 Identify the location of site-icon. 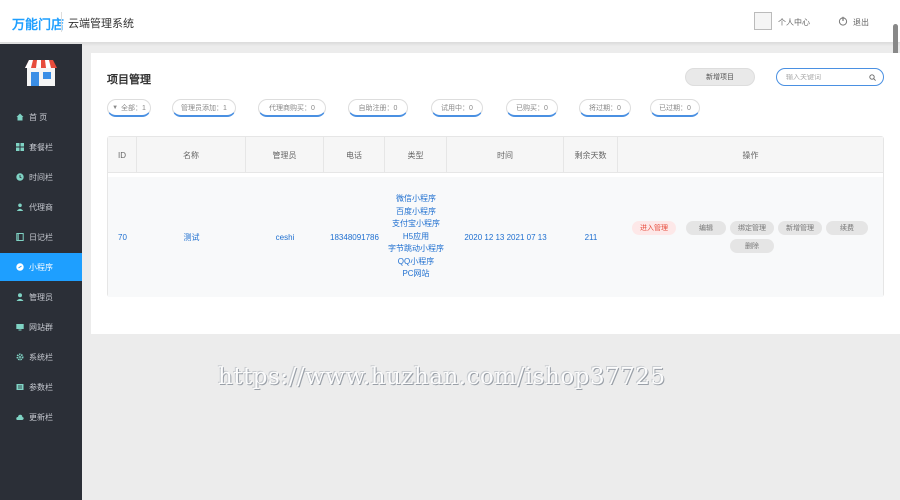
(20, 327).